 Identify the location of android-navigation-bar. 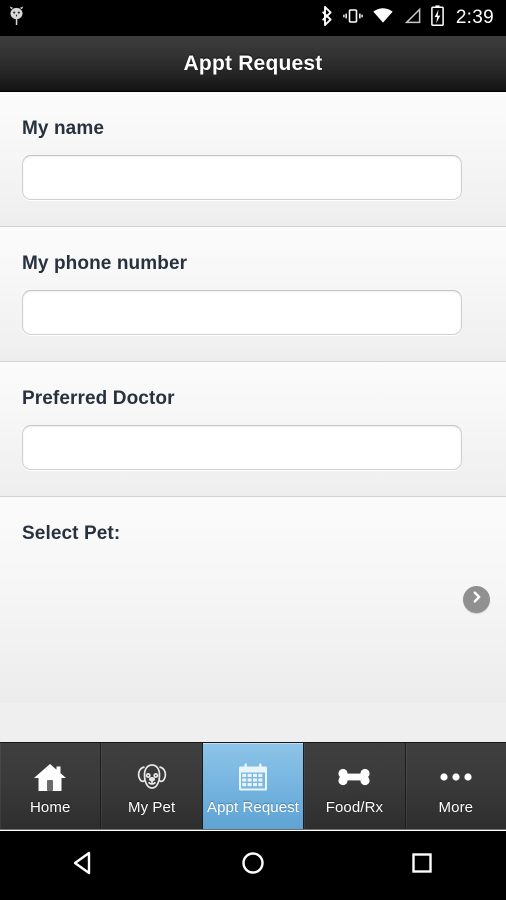
(253, 865).